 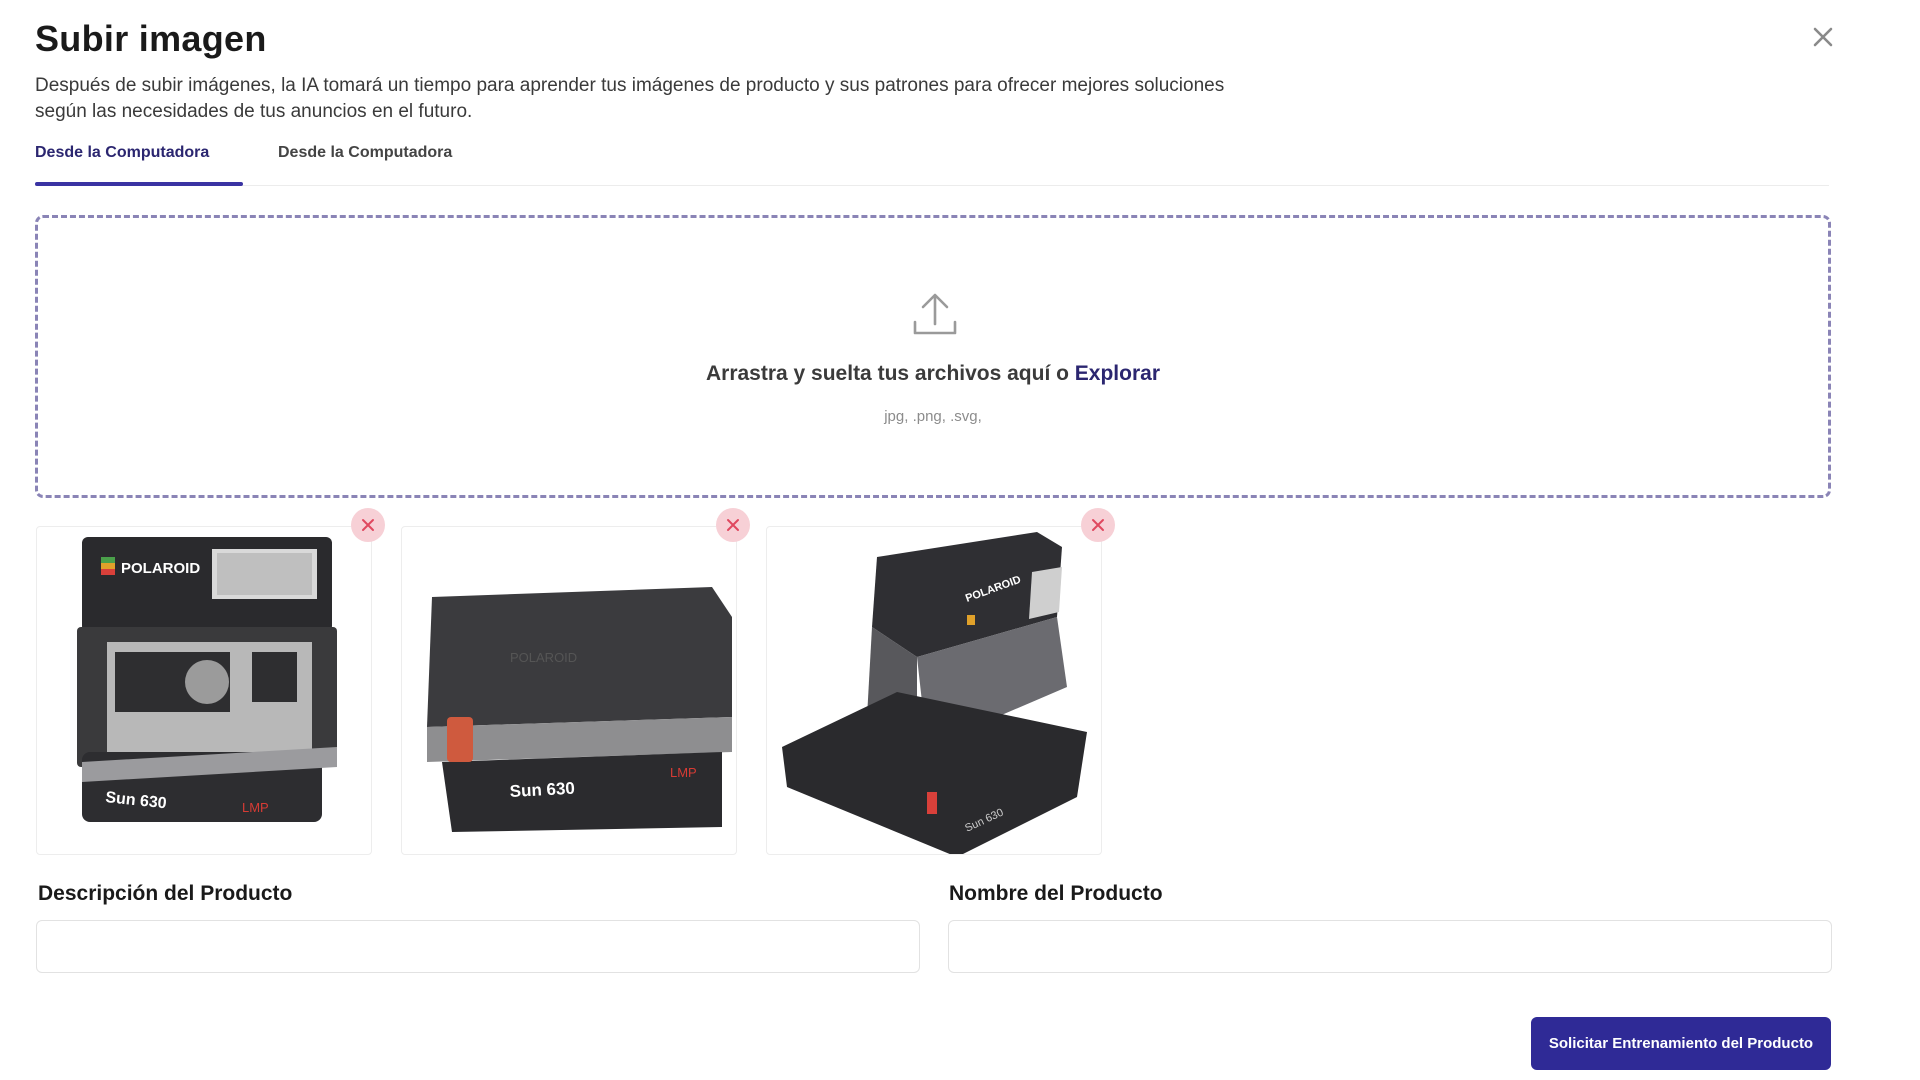 What do you see at coordinates (365, 163) in the screenshot?
I see `tab-from-computer-2: Desde la Computadora` at bounding box center [365, 163].